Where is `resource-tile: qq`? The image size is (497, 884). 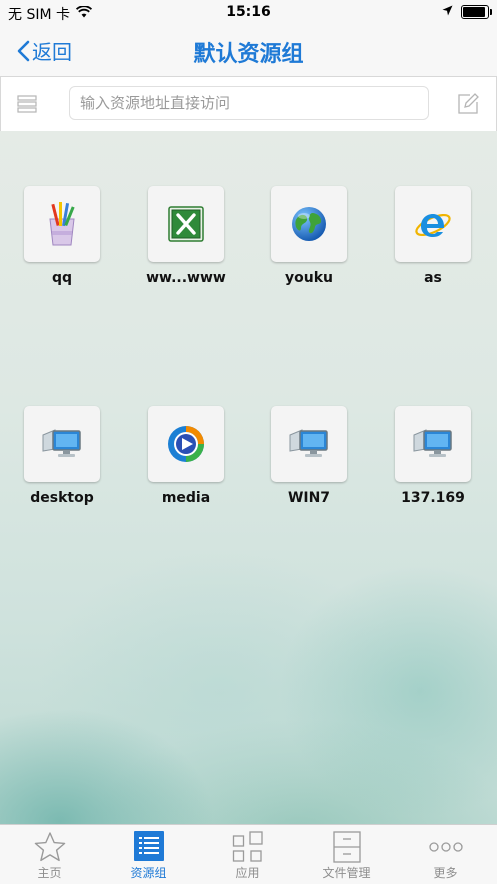 resource-tile: qq is located at coordinates (62, 236).